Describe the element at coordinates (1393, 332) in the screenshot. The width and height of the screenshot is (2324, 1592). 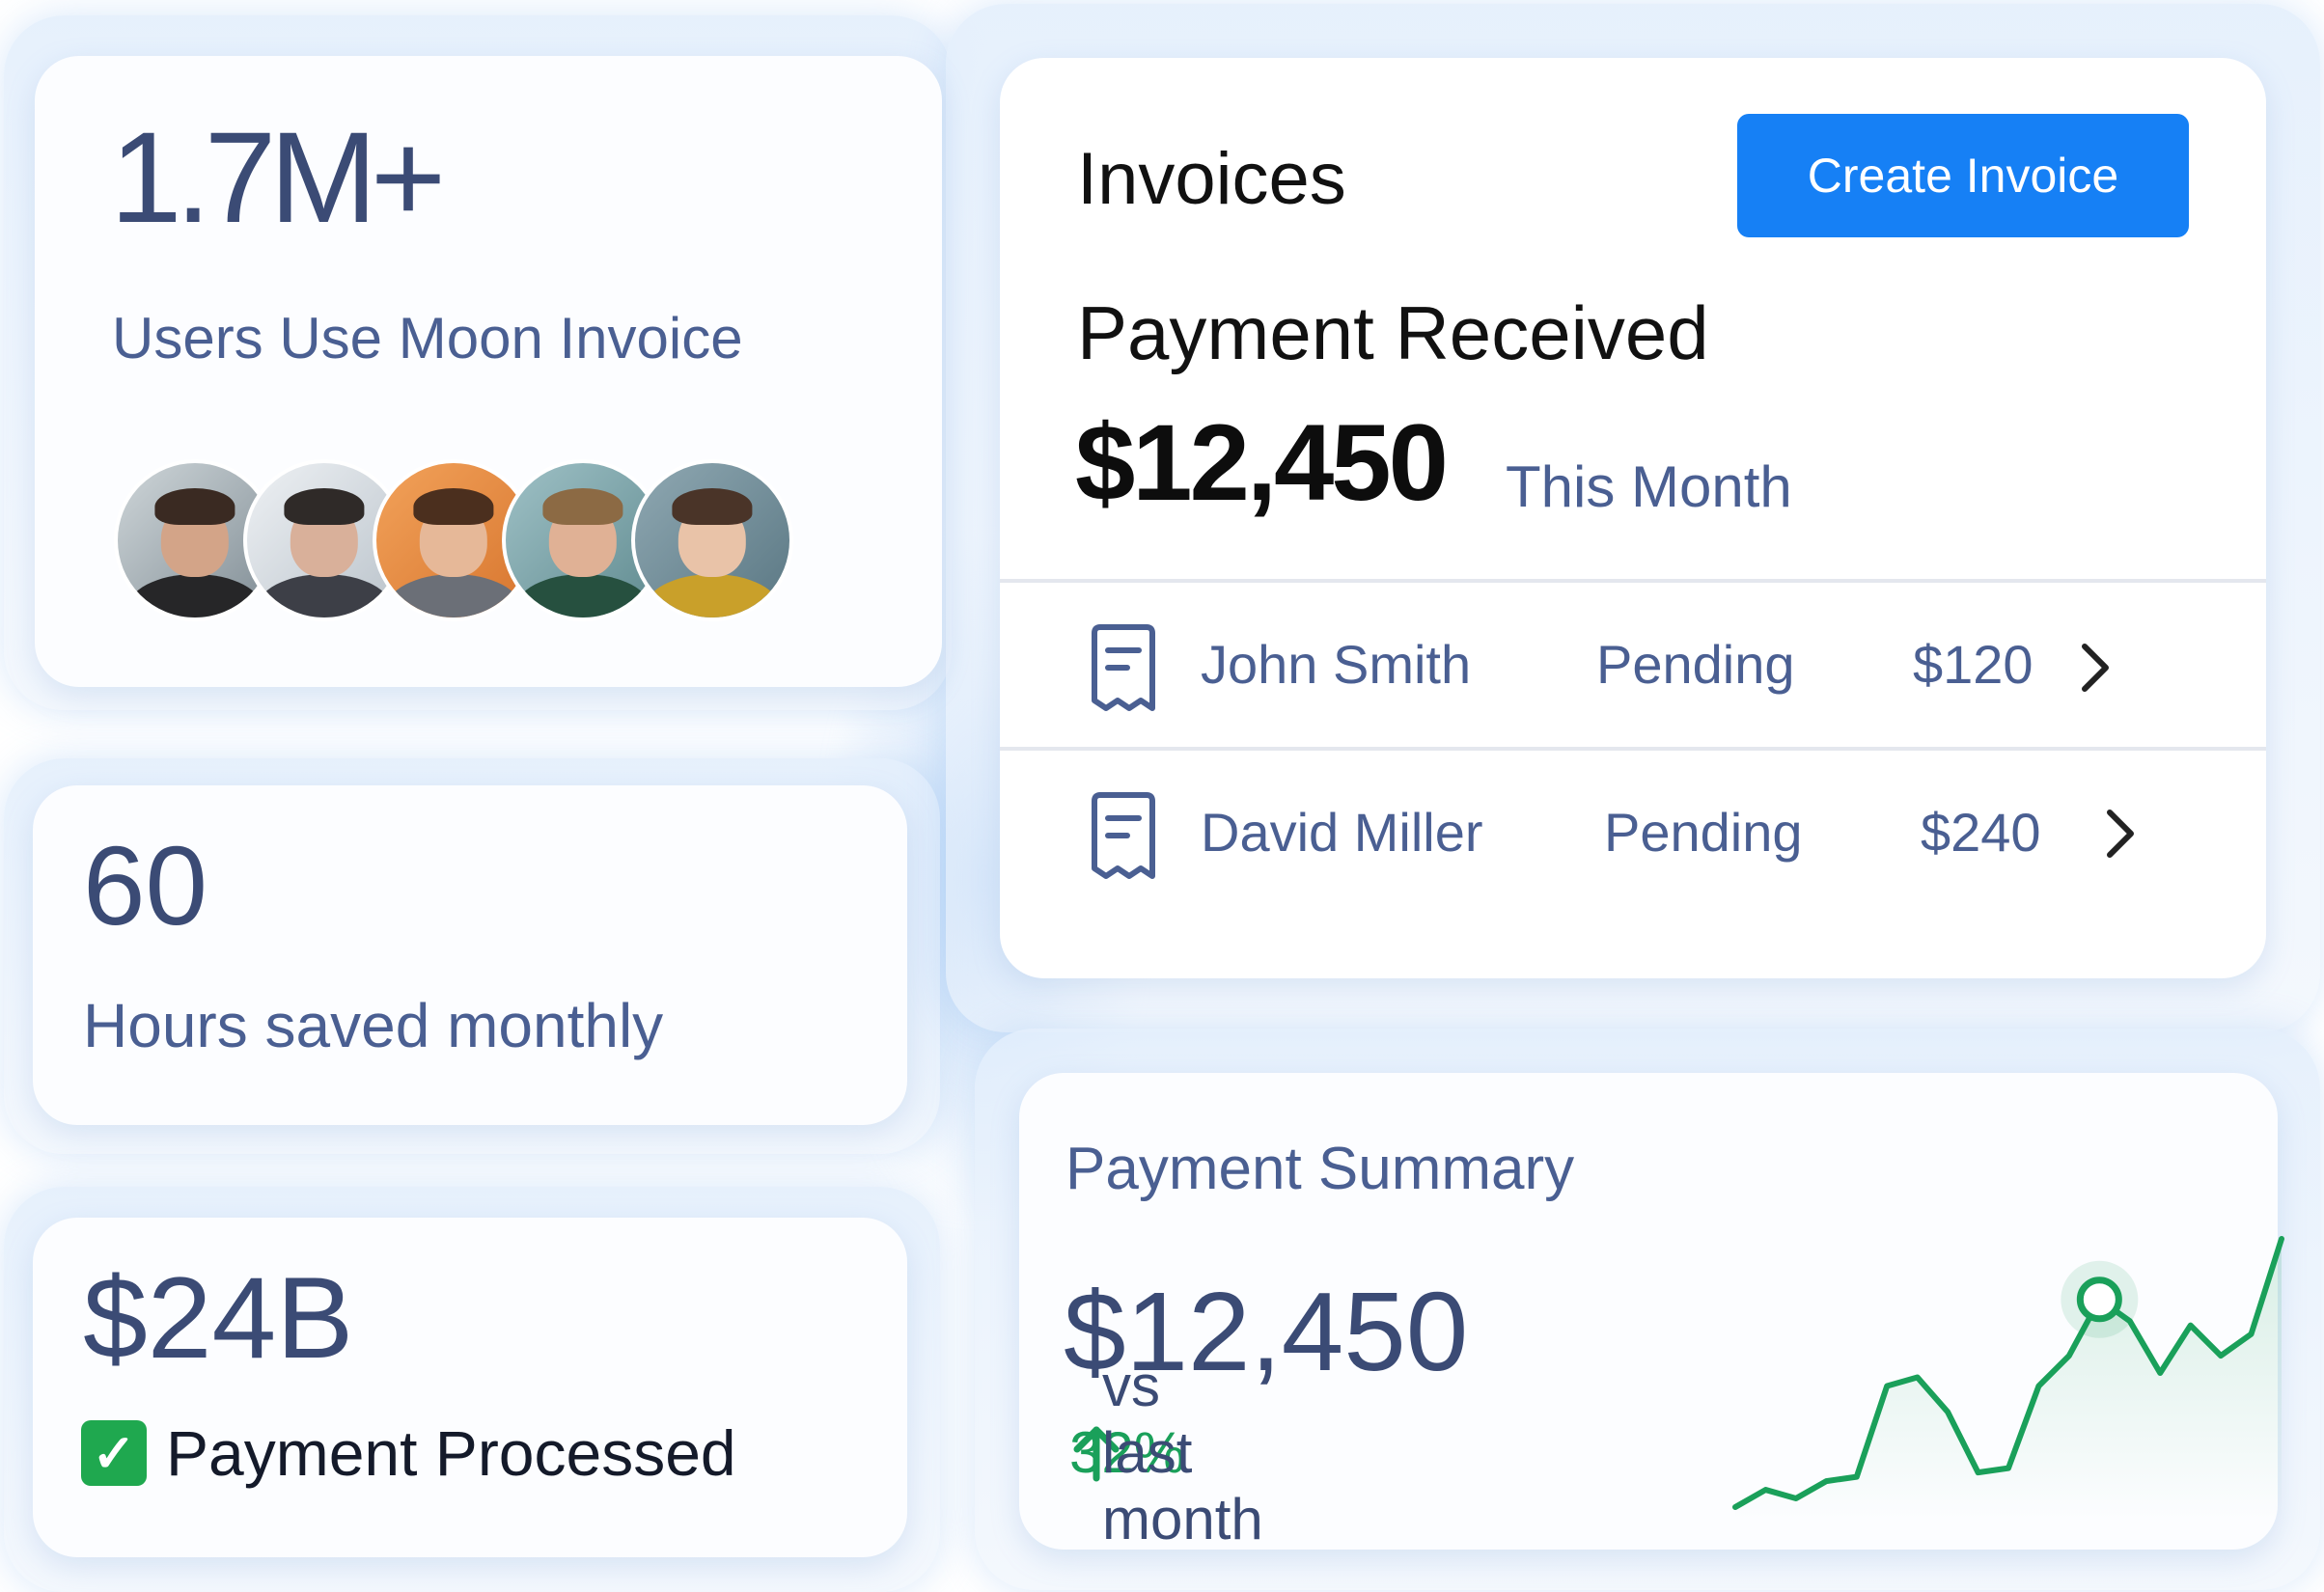
I see `payment-received-label: Payment Received` at that location.